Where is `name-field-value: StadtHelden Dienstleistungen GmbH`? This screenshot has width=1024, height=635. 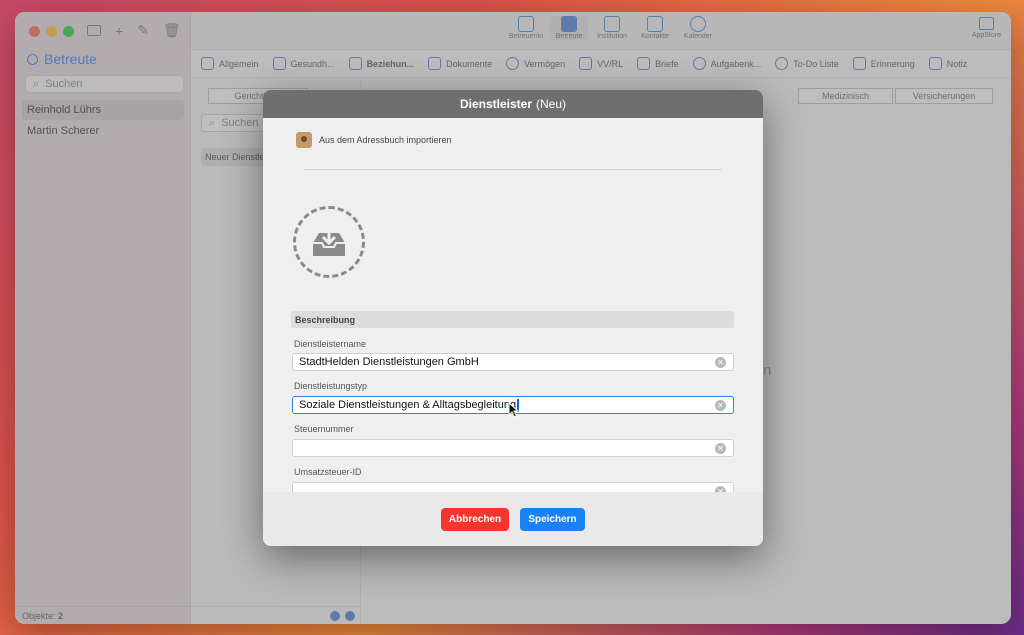 name-field-value: StadtHelden Dienstleistungen GmbH is located at coordinates (389, 362).